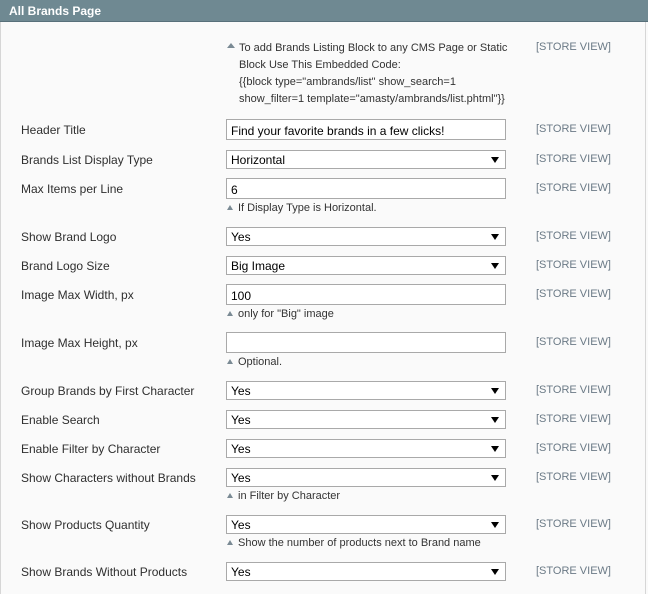 Image resolution: width=648 pixels, height=594 pixels. Describe the element at coordinates (91, 449) in the screenshot. I see `enable-filter-label: Enable Filter by Character` at that location.